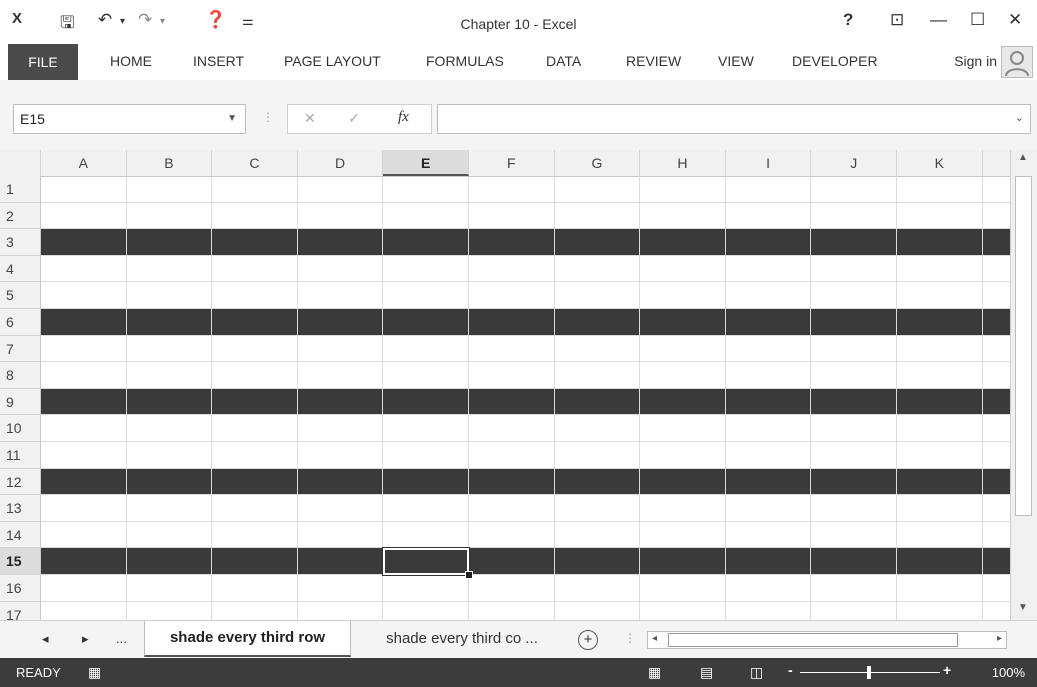  Describe the element at coordinates (640, 398) in the screenshot. I see `column-gridline` at that location.